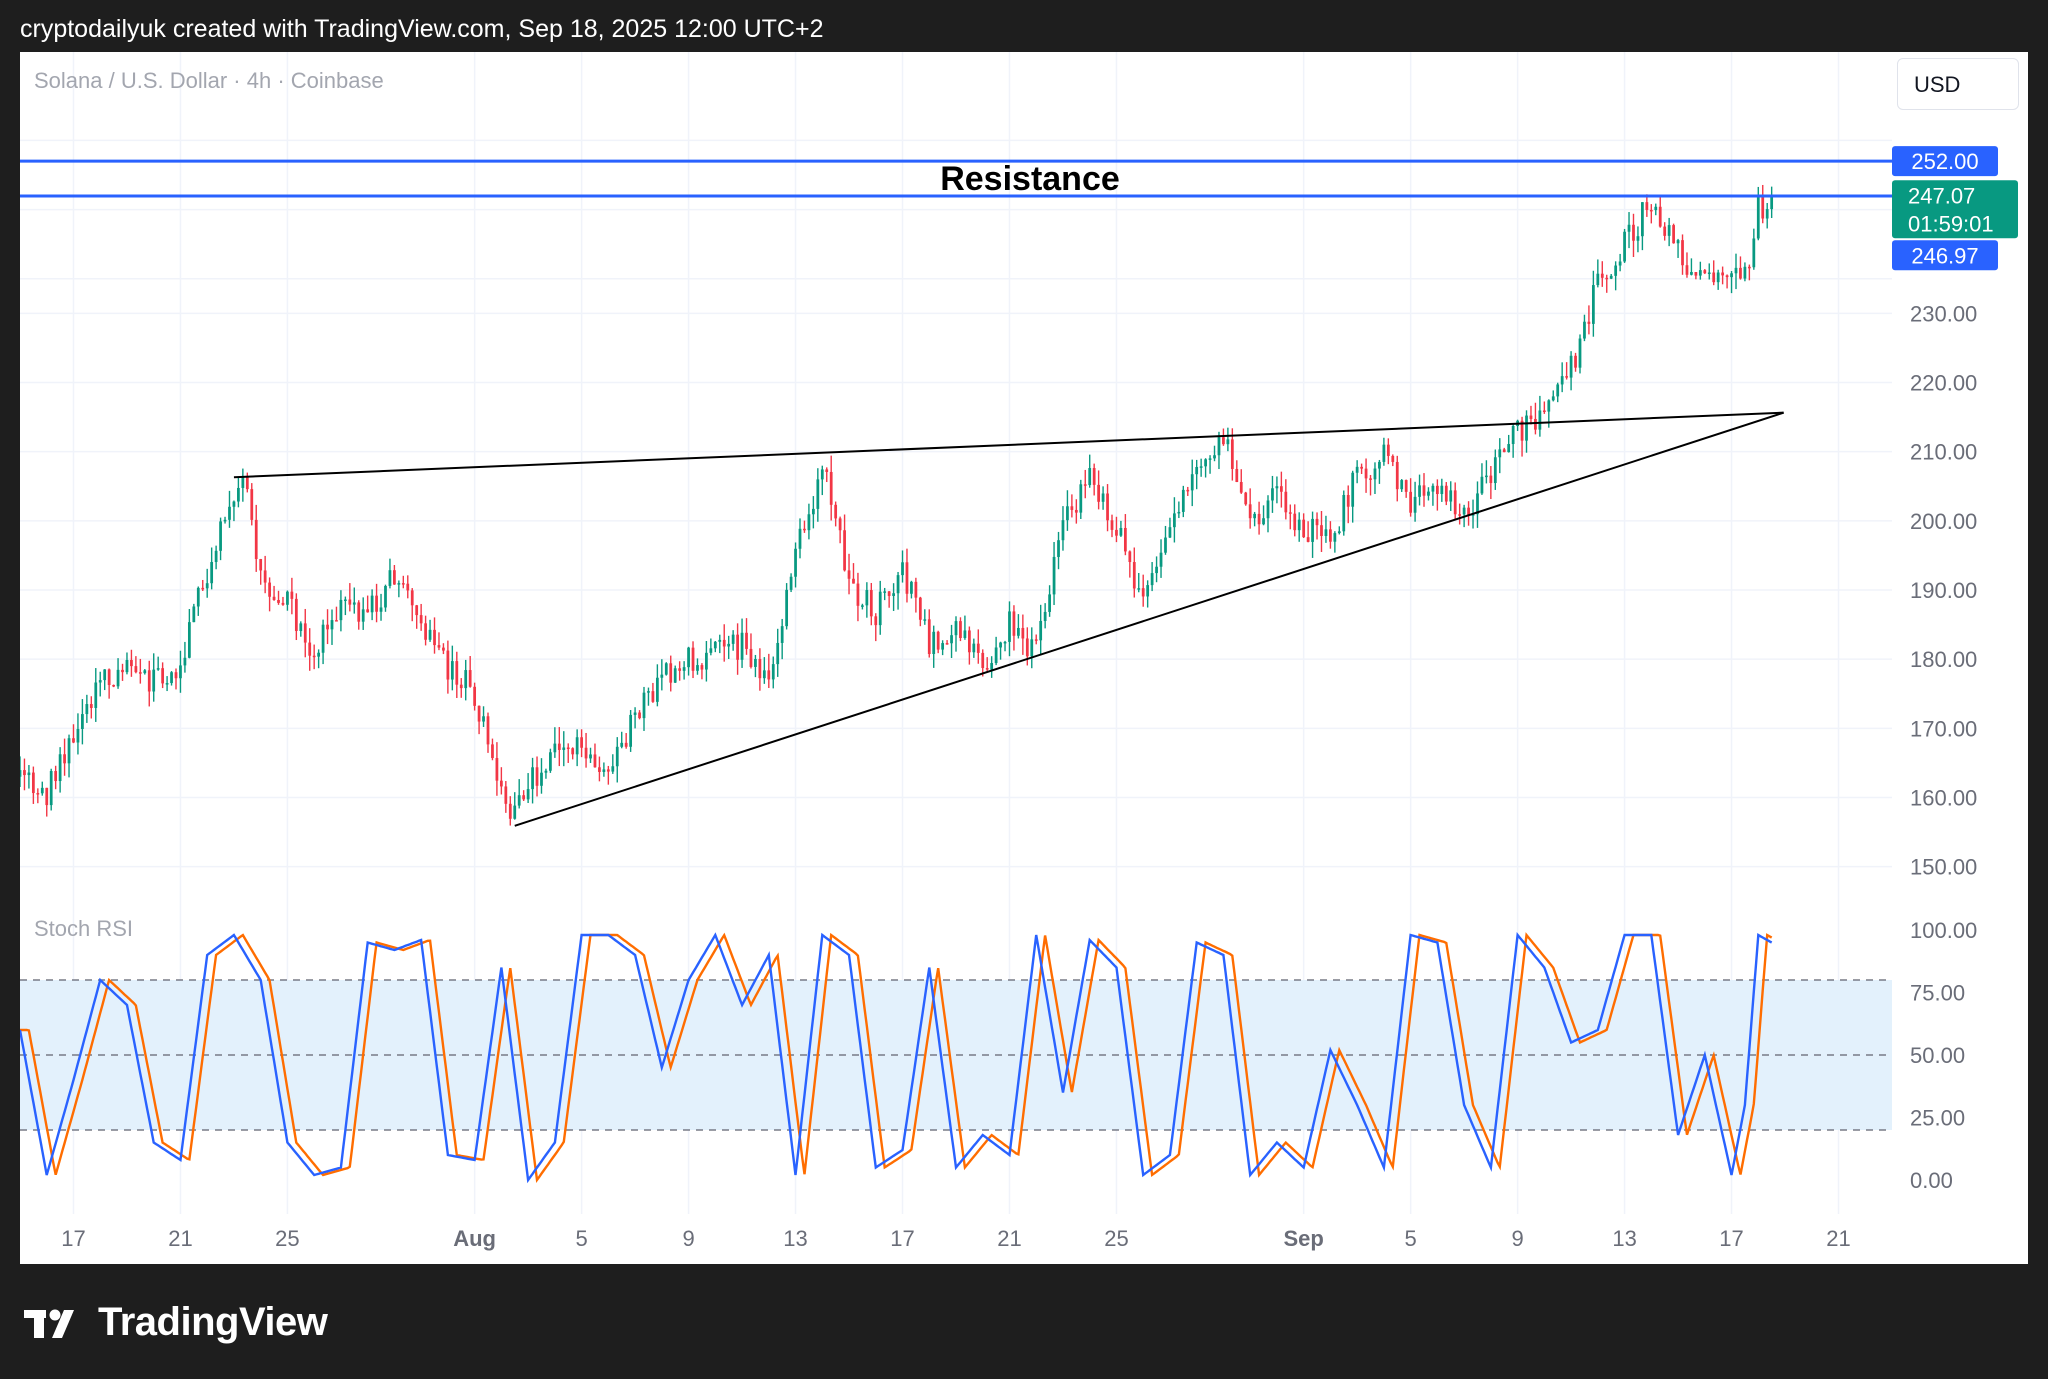 The height and width of the screenshot is (1379, 2048). I want to click on y-tick-label: 180.00, so click(1943, 659).